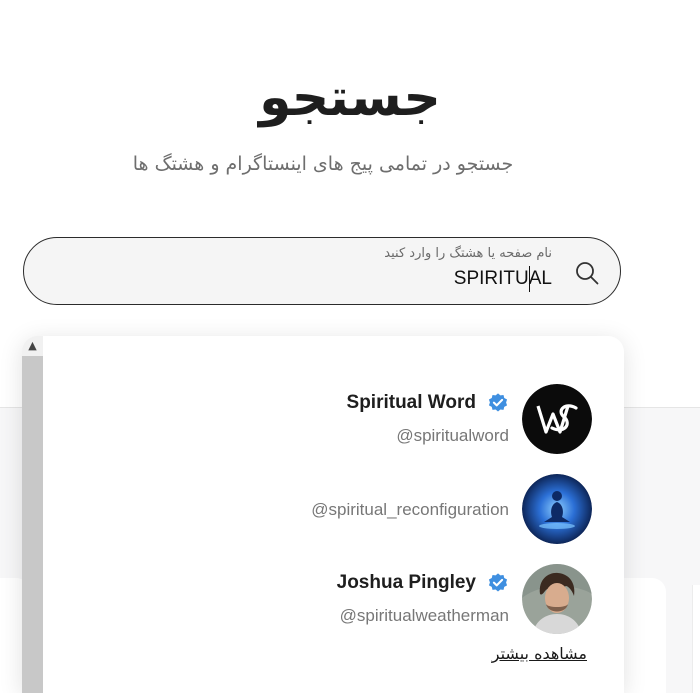  Describe the element at coordinates (557, 509) in the screenshot. I see `meditation-figure-image` at that location.